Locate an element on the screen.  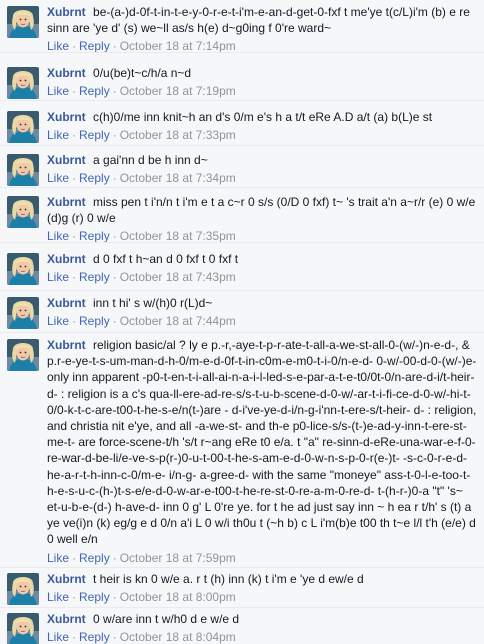
comment-meta: Like · Reply · October 18 at 7:44pm is located at coordinates (262, 321).